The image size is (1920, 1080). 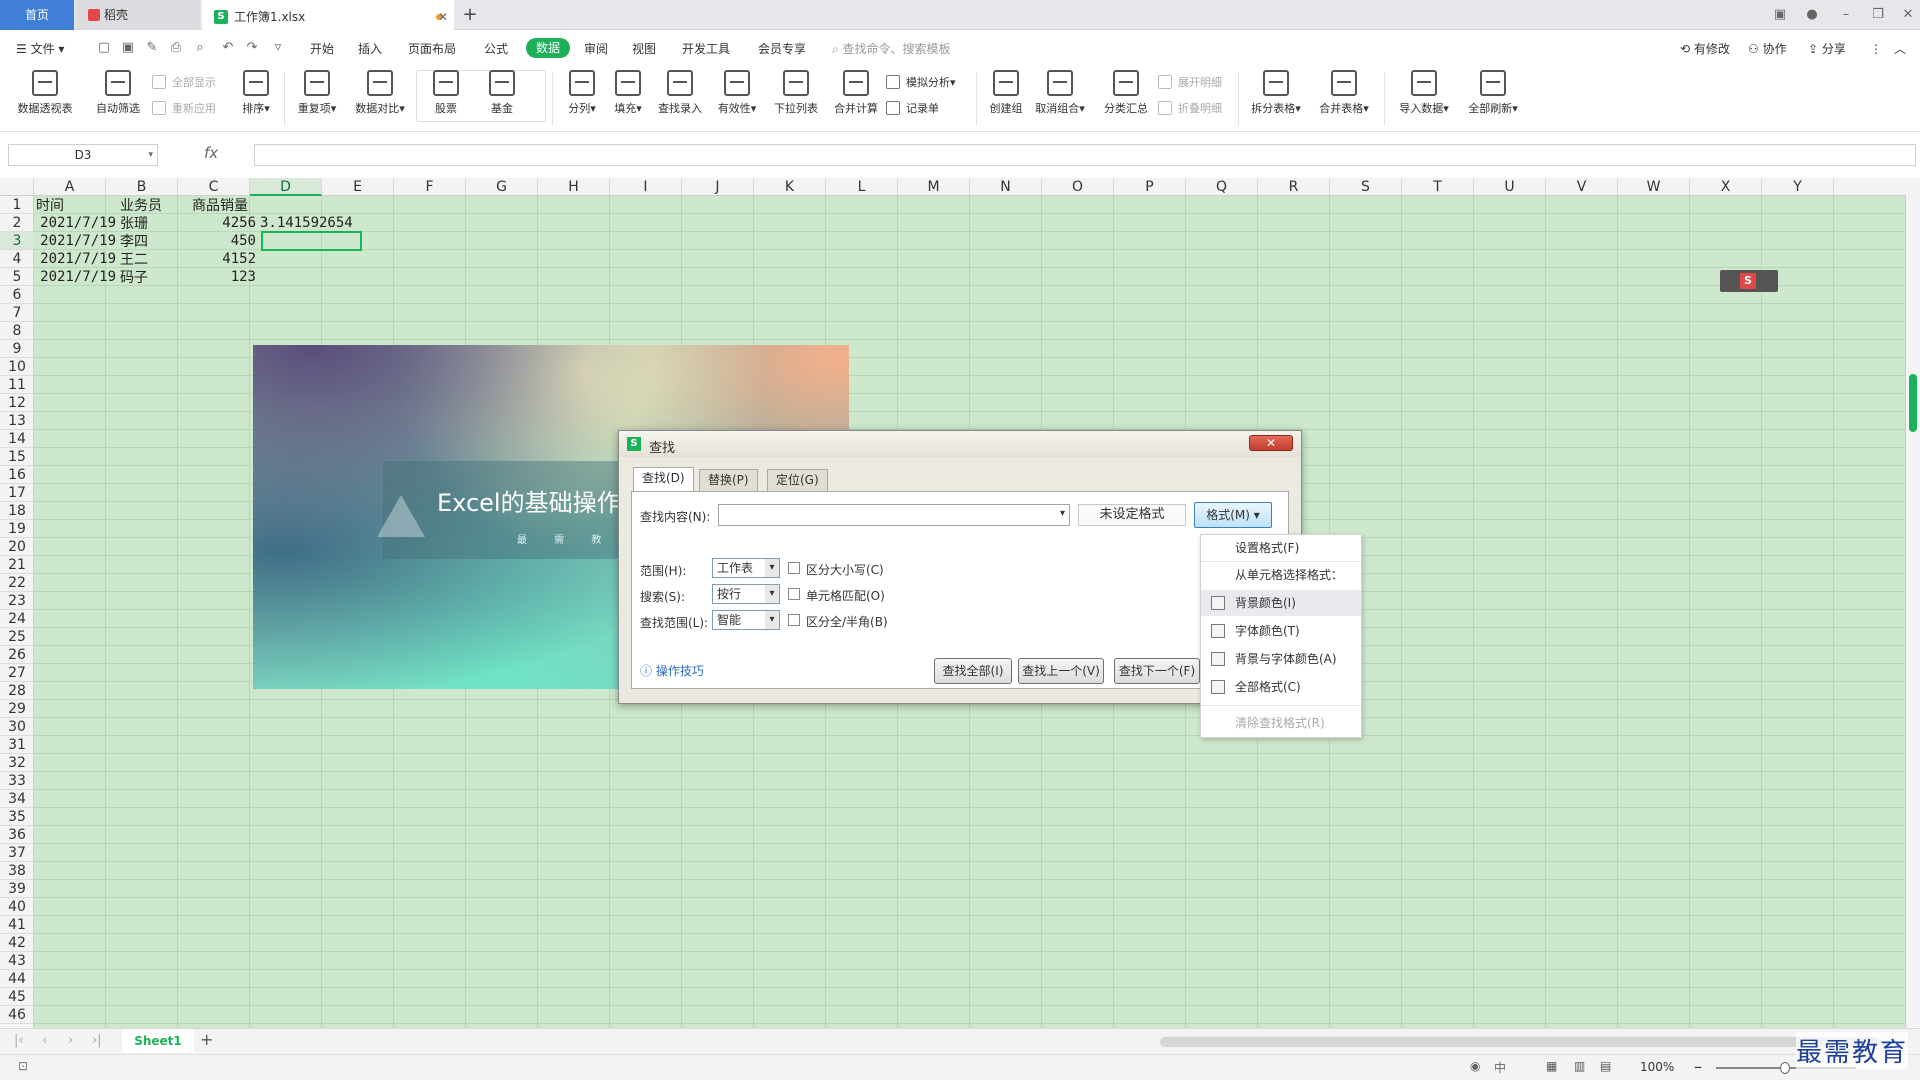 What do you see at coordinates (17, 871) in the screenshot?
I see `row-header-38: 38` at bounding box center [17, 871].